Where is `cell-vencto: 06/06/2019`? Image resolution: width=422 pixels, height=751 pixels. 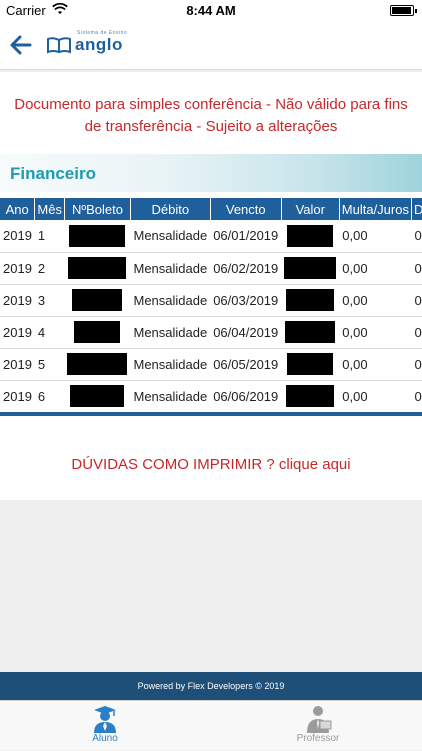
cell-vencto: 06/06/2019 is located at coordinates (246, 396).